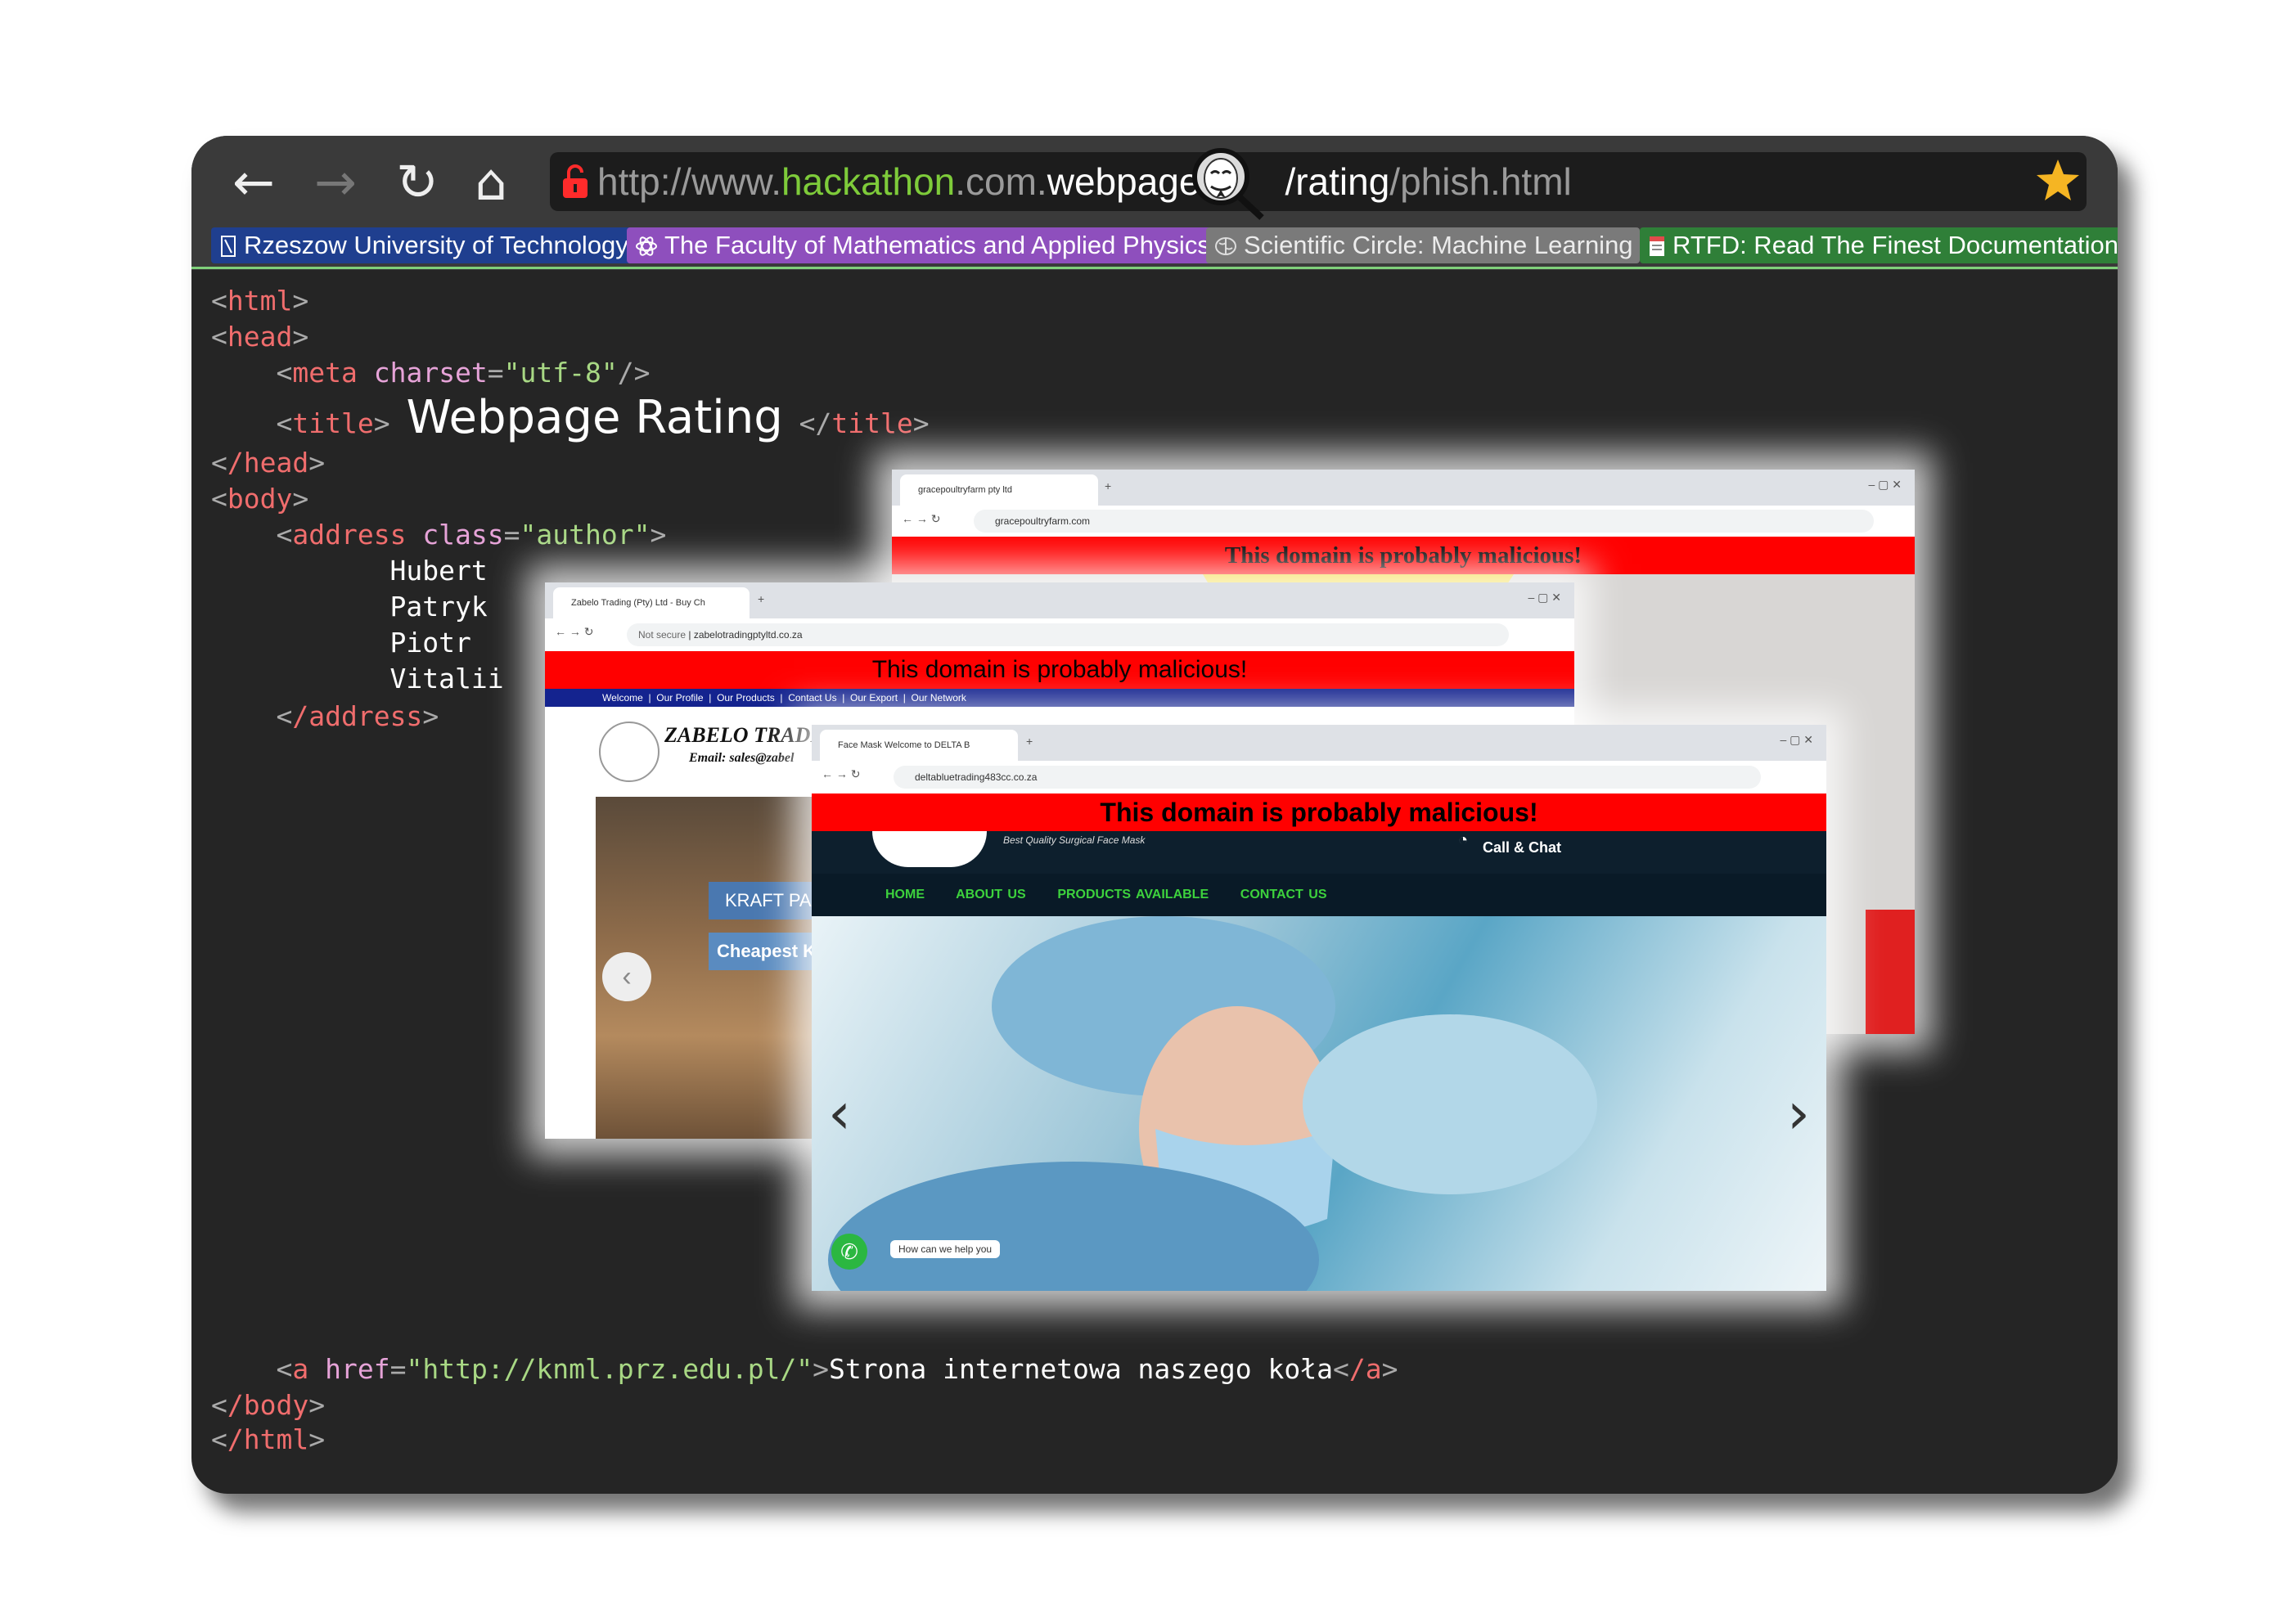 Image resolution: width=2296 pixels, height=1623 pixels. What do you see at coordinates (930, 849) in the screenshot?
I see `site-logo` at bounding box center [930, 849].